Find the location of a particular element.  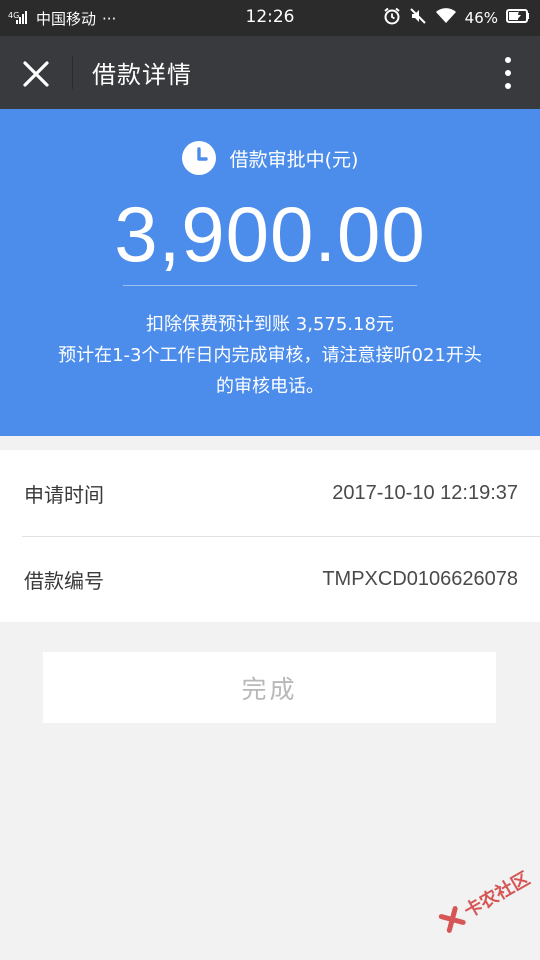

summary-divider is located at coordinates (270, 285).